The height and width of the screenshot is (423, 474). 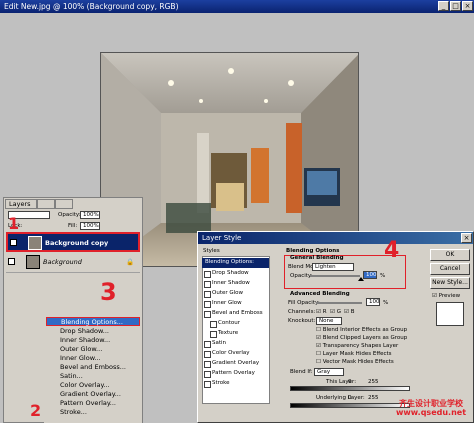 I want to click on paths-tab, so click(x=64, y=204).